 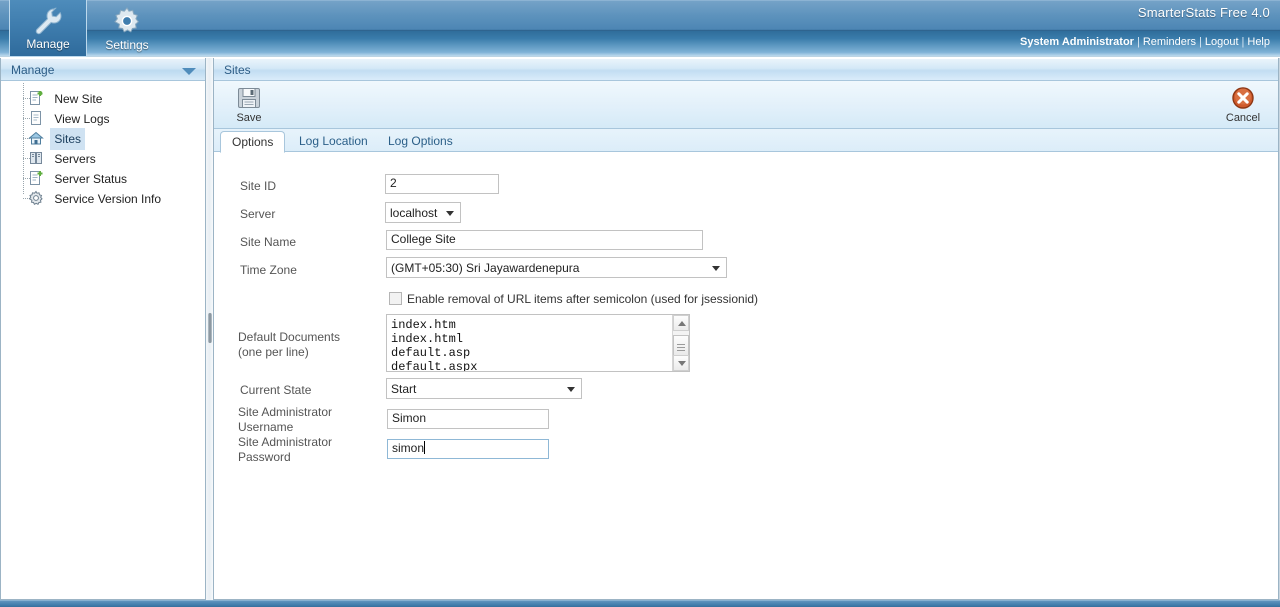 What do you see at coordinates (266, 427) in the screenshot?
I see `admin-username-label-line2: Username` at bounding box center [266, 427].